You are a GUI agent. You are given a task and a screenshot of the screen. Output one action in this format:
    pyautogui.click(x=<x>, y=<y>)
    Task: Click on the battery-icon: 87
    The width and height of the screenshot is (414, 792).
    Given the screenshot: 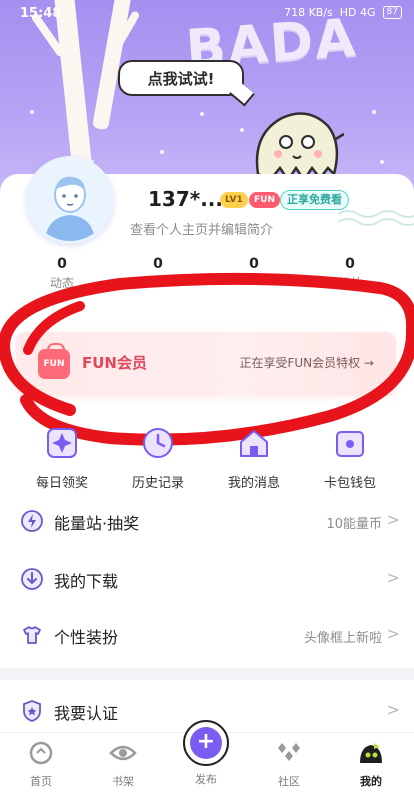 What is the action you would take?
    pyautogui.click(x=392, y=12)
    